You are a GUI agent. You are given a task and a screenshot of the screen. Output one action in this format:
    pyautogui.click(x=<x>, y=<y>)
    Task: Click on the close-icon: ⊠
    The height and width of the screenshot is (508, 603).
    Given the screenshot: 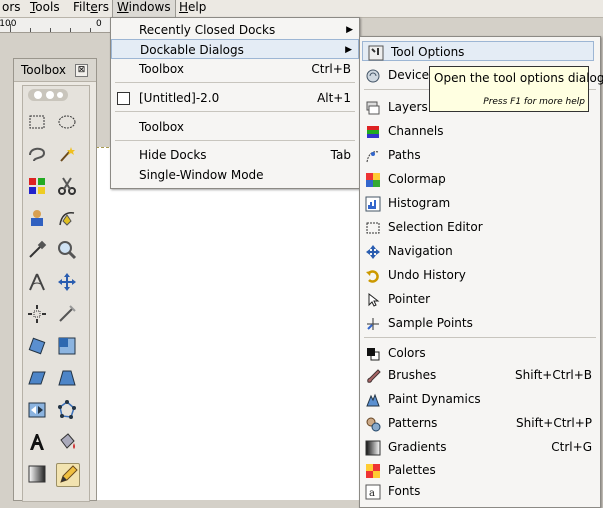 What is the action you would take?
    pyautogui.click(x=81, y=70)
    